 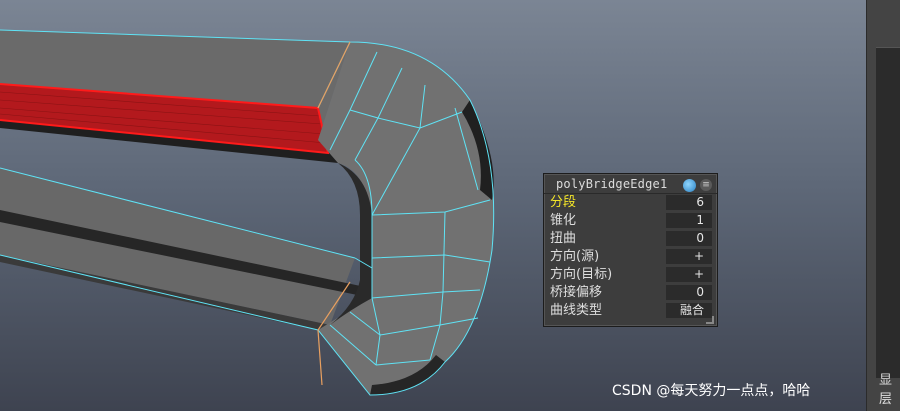 I want to click on panel-title-bar: polyBridgeEdge1 ≡, so click(x=630, y=185).